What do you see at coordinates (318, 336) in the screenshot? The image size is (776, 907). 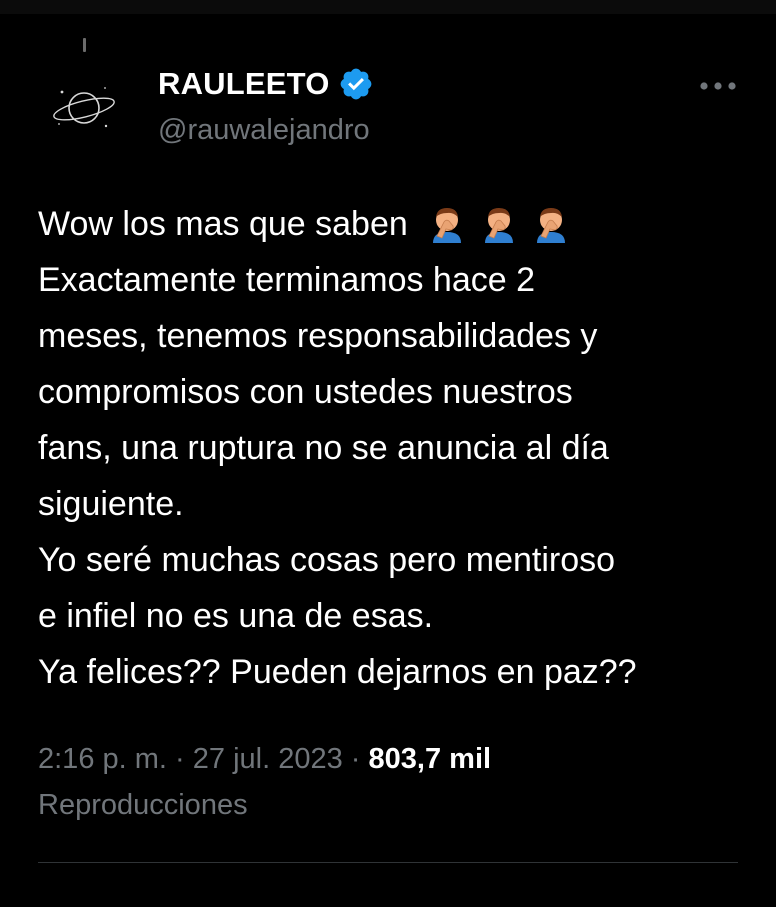 I see `tweet-text-line: meses, tenemos responsabilidades y` at bounding box center [318, 336].